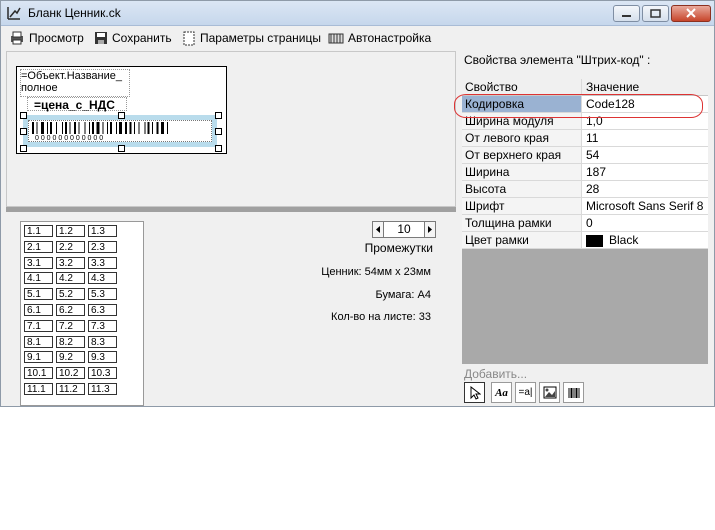 The height and width of the screenshot is (530, 715). Describe the element at coordinates (573, 392) in the screenshot. I see `barcode-tool-button` at that location.